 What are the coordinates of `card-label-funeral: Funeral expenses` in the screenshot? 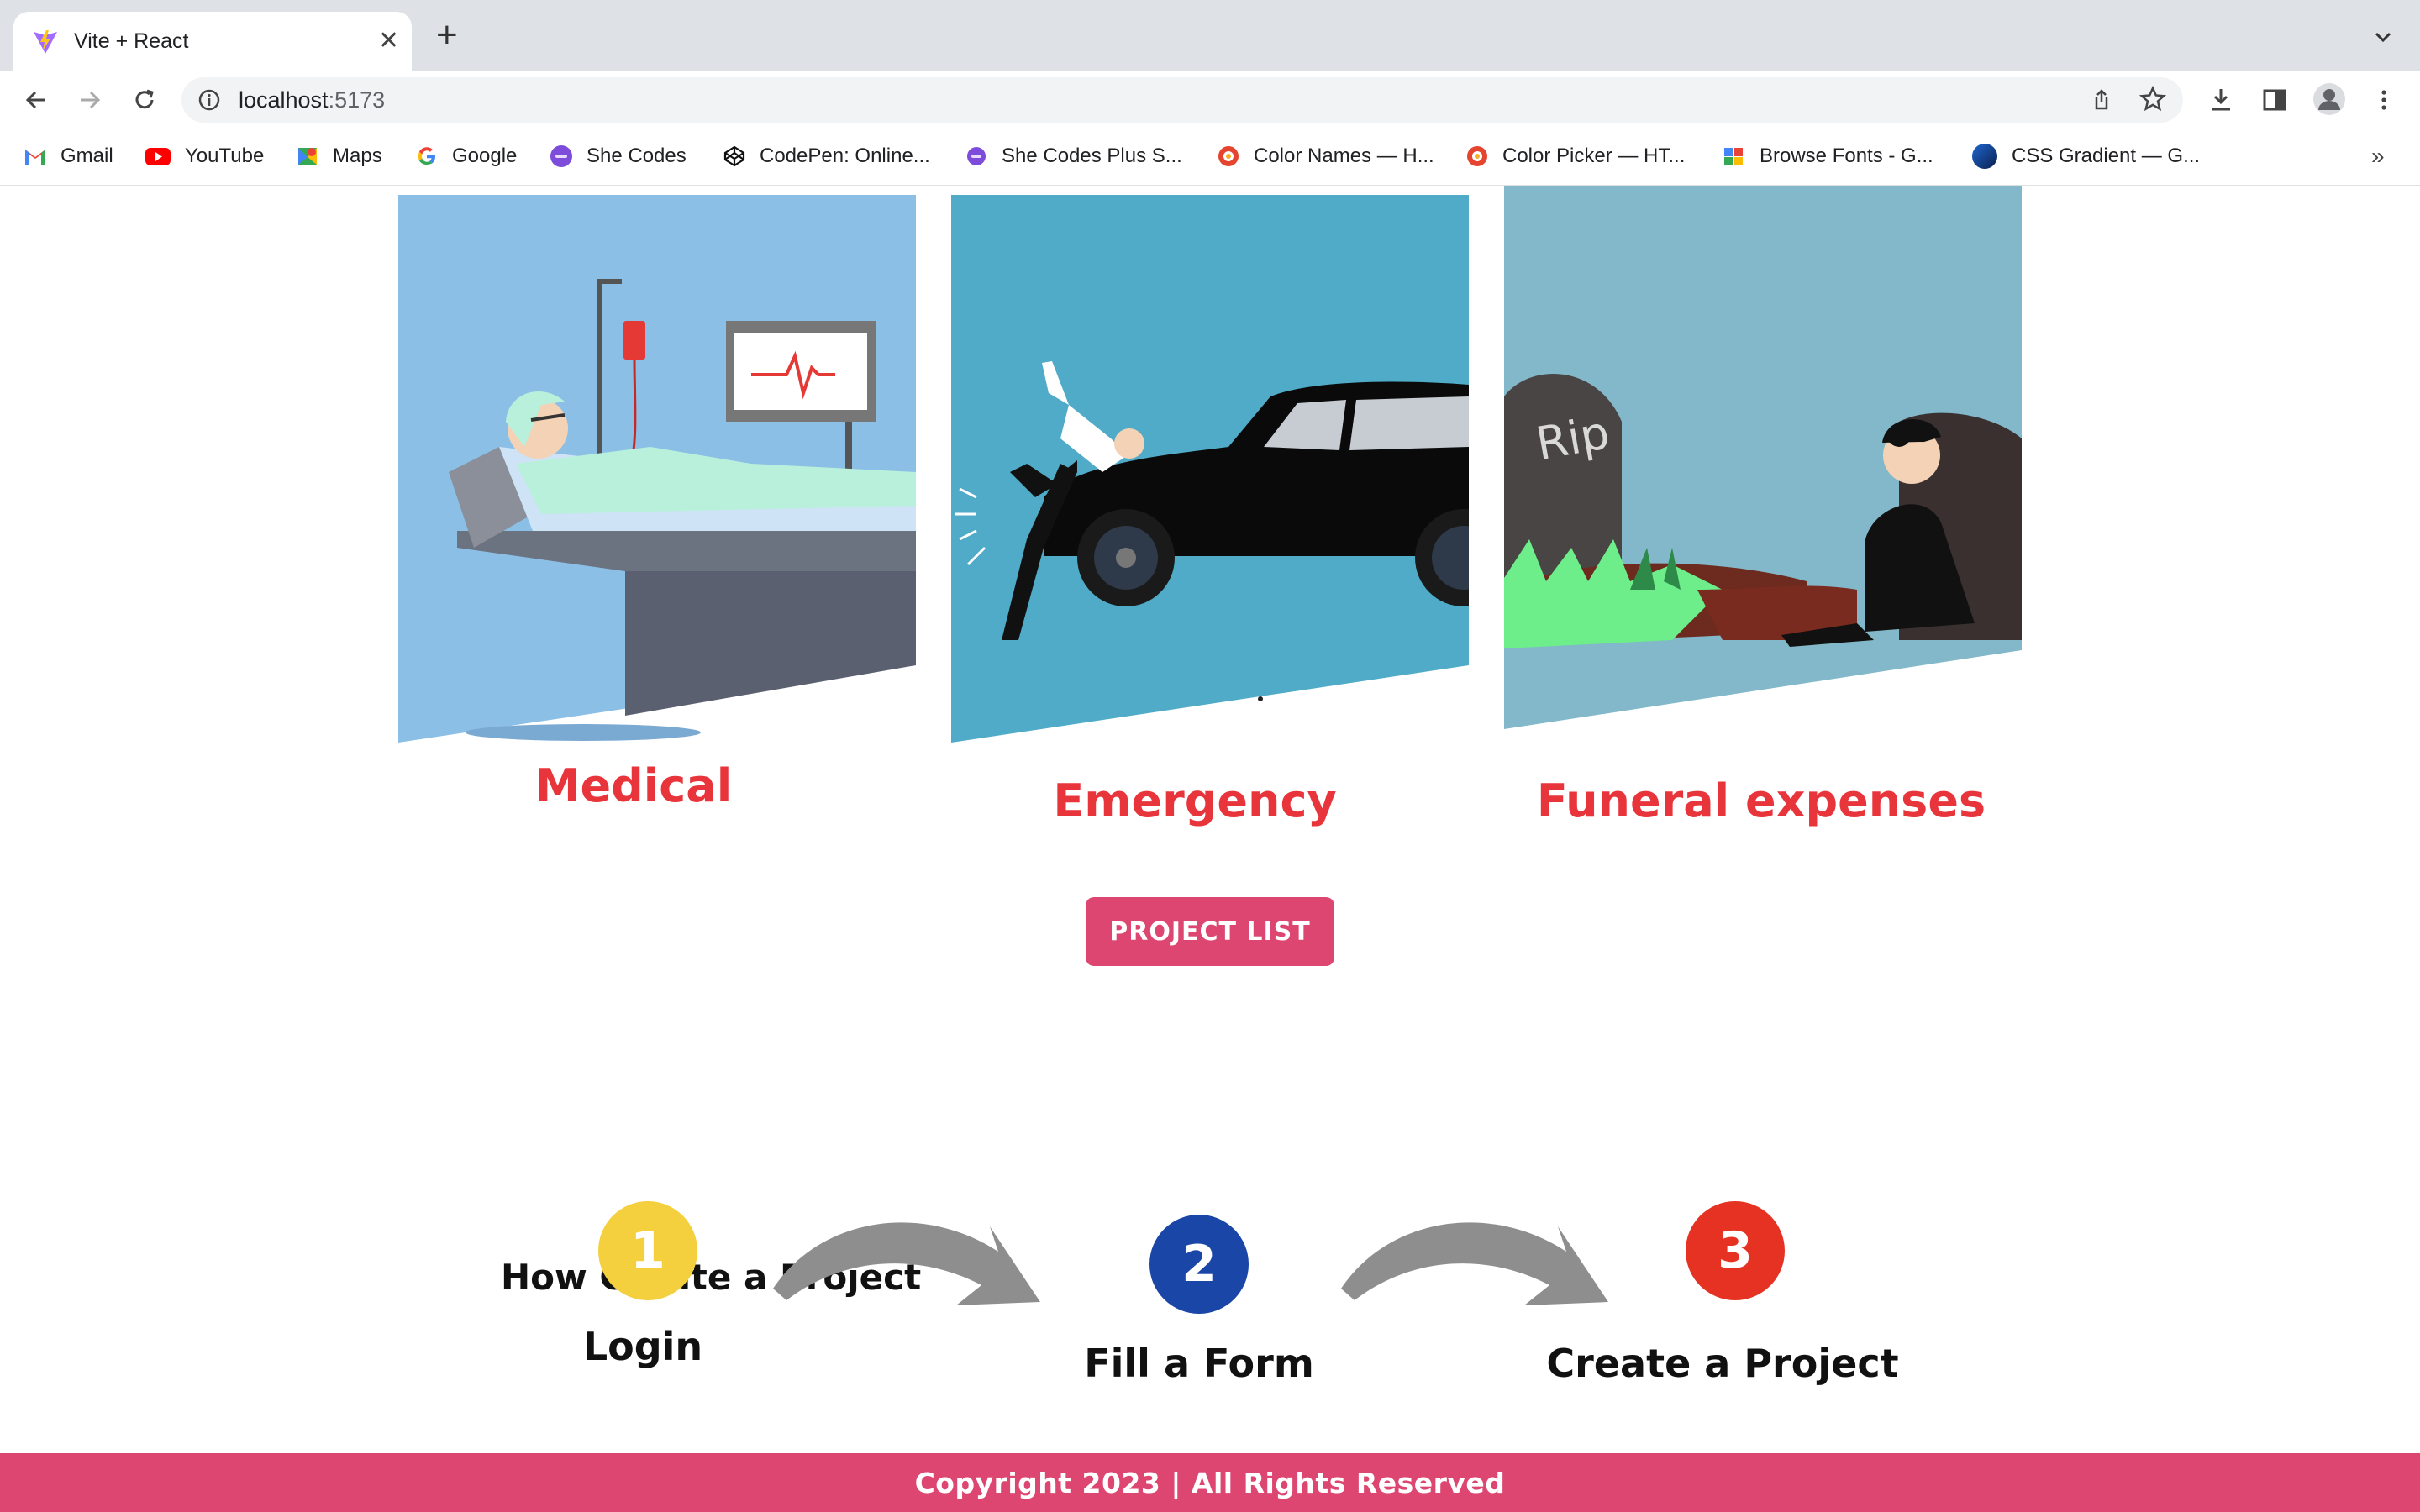 It's located at (1761, 800).